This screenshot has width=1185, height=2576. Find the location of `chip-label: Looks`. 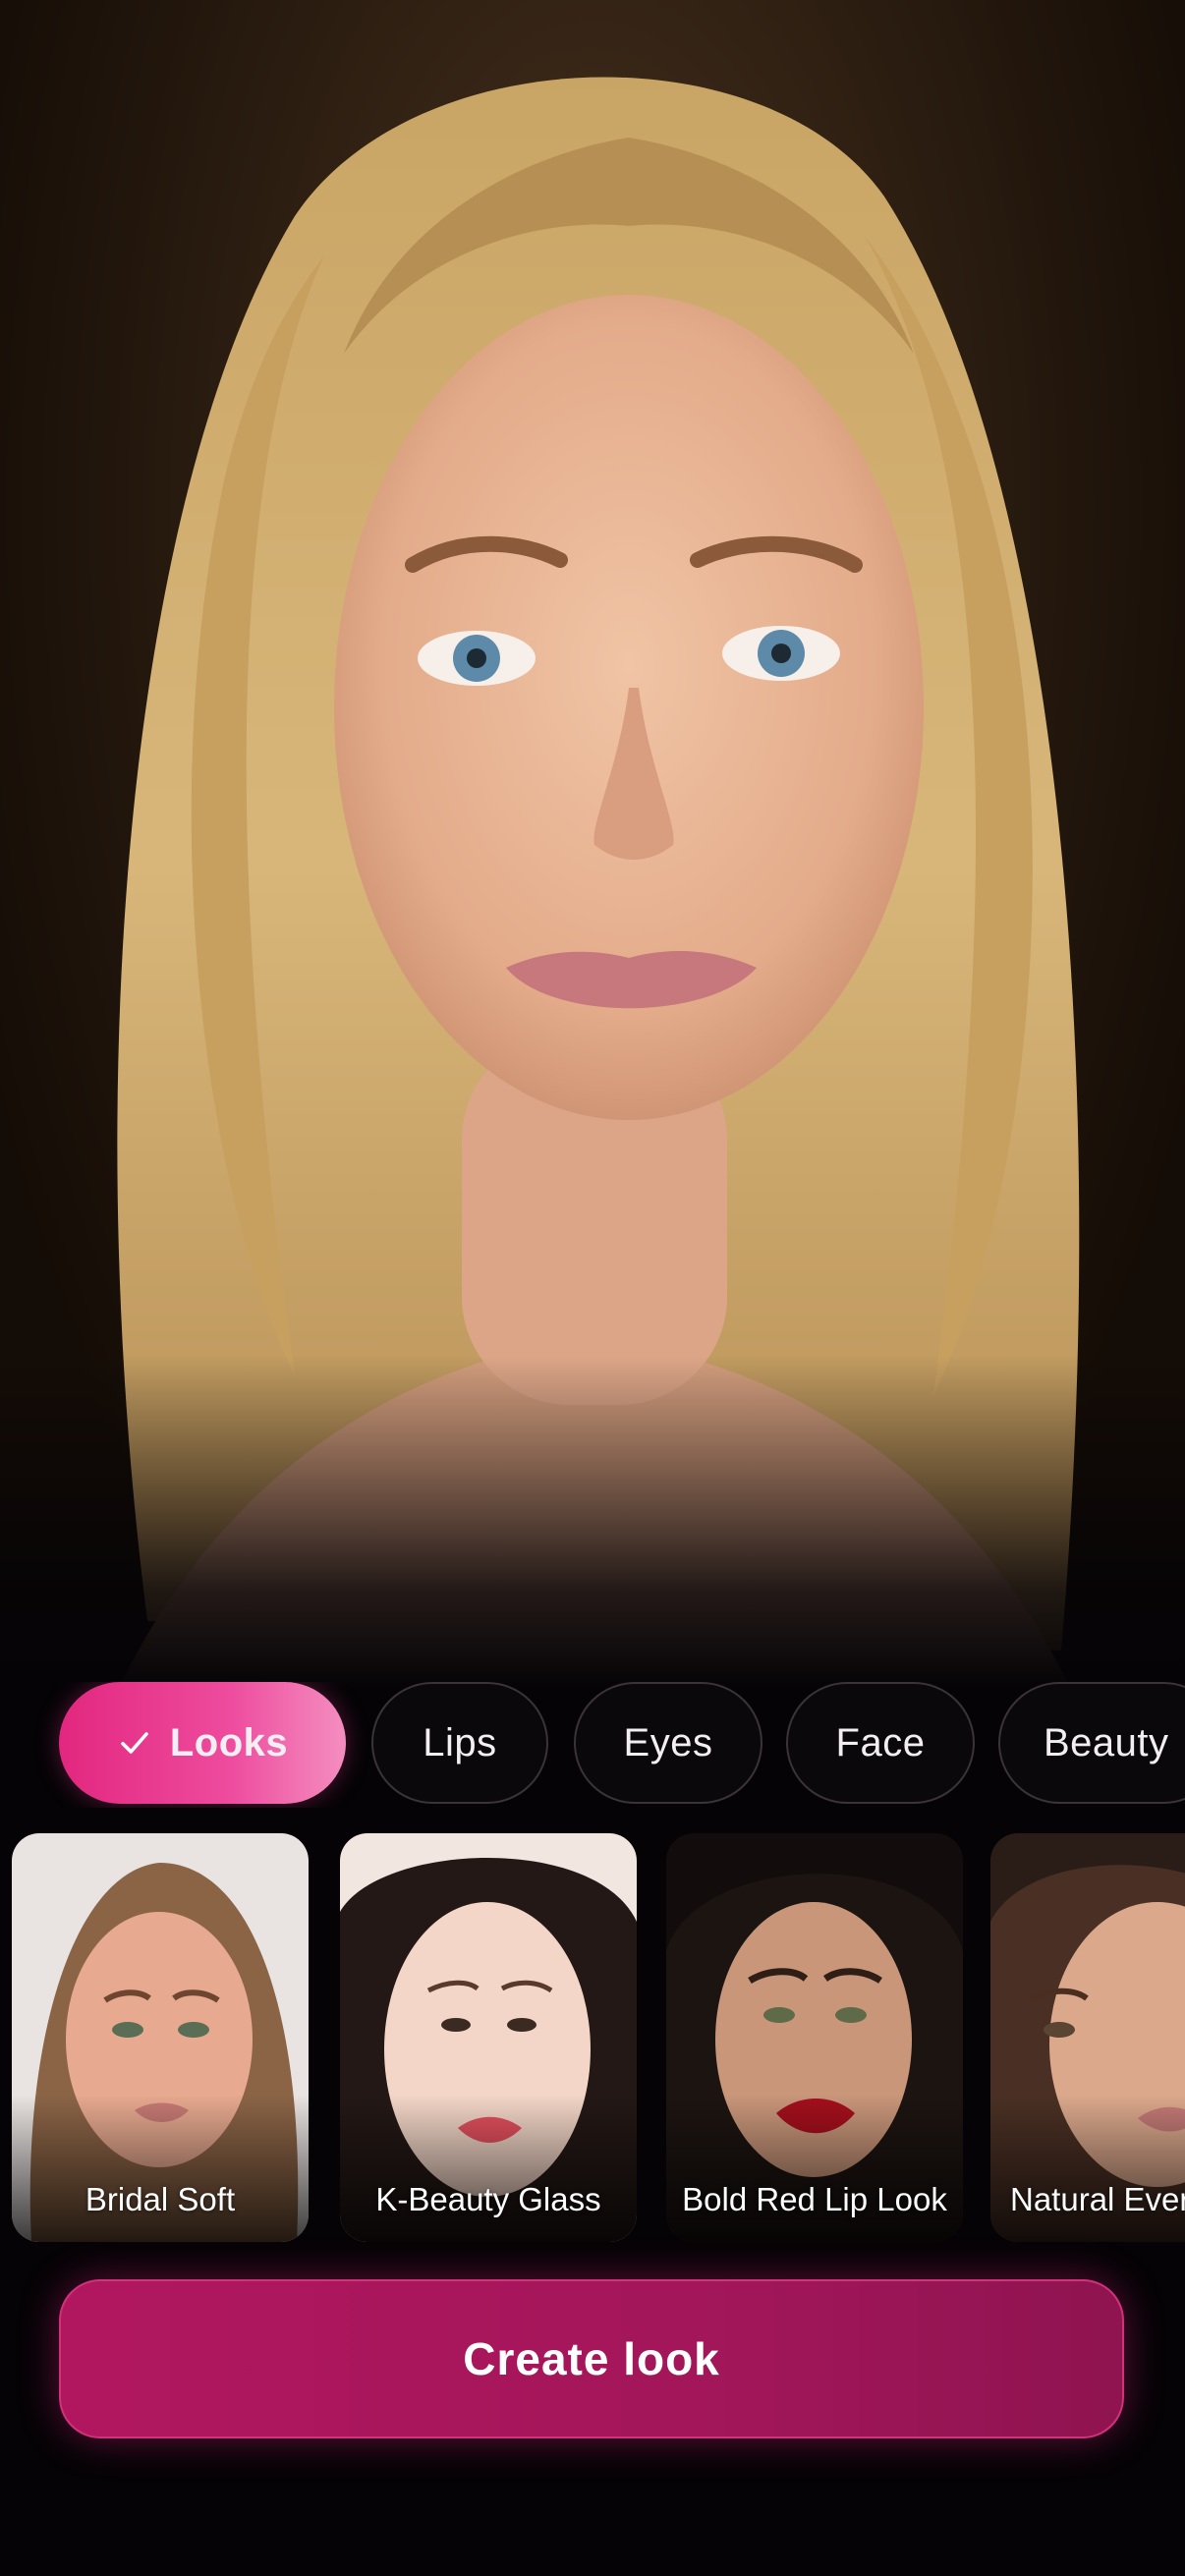

chip-label: Looks is located at coordinates (229, 1742).